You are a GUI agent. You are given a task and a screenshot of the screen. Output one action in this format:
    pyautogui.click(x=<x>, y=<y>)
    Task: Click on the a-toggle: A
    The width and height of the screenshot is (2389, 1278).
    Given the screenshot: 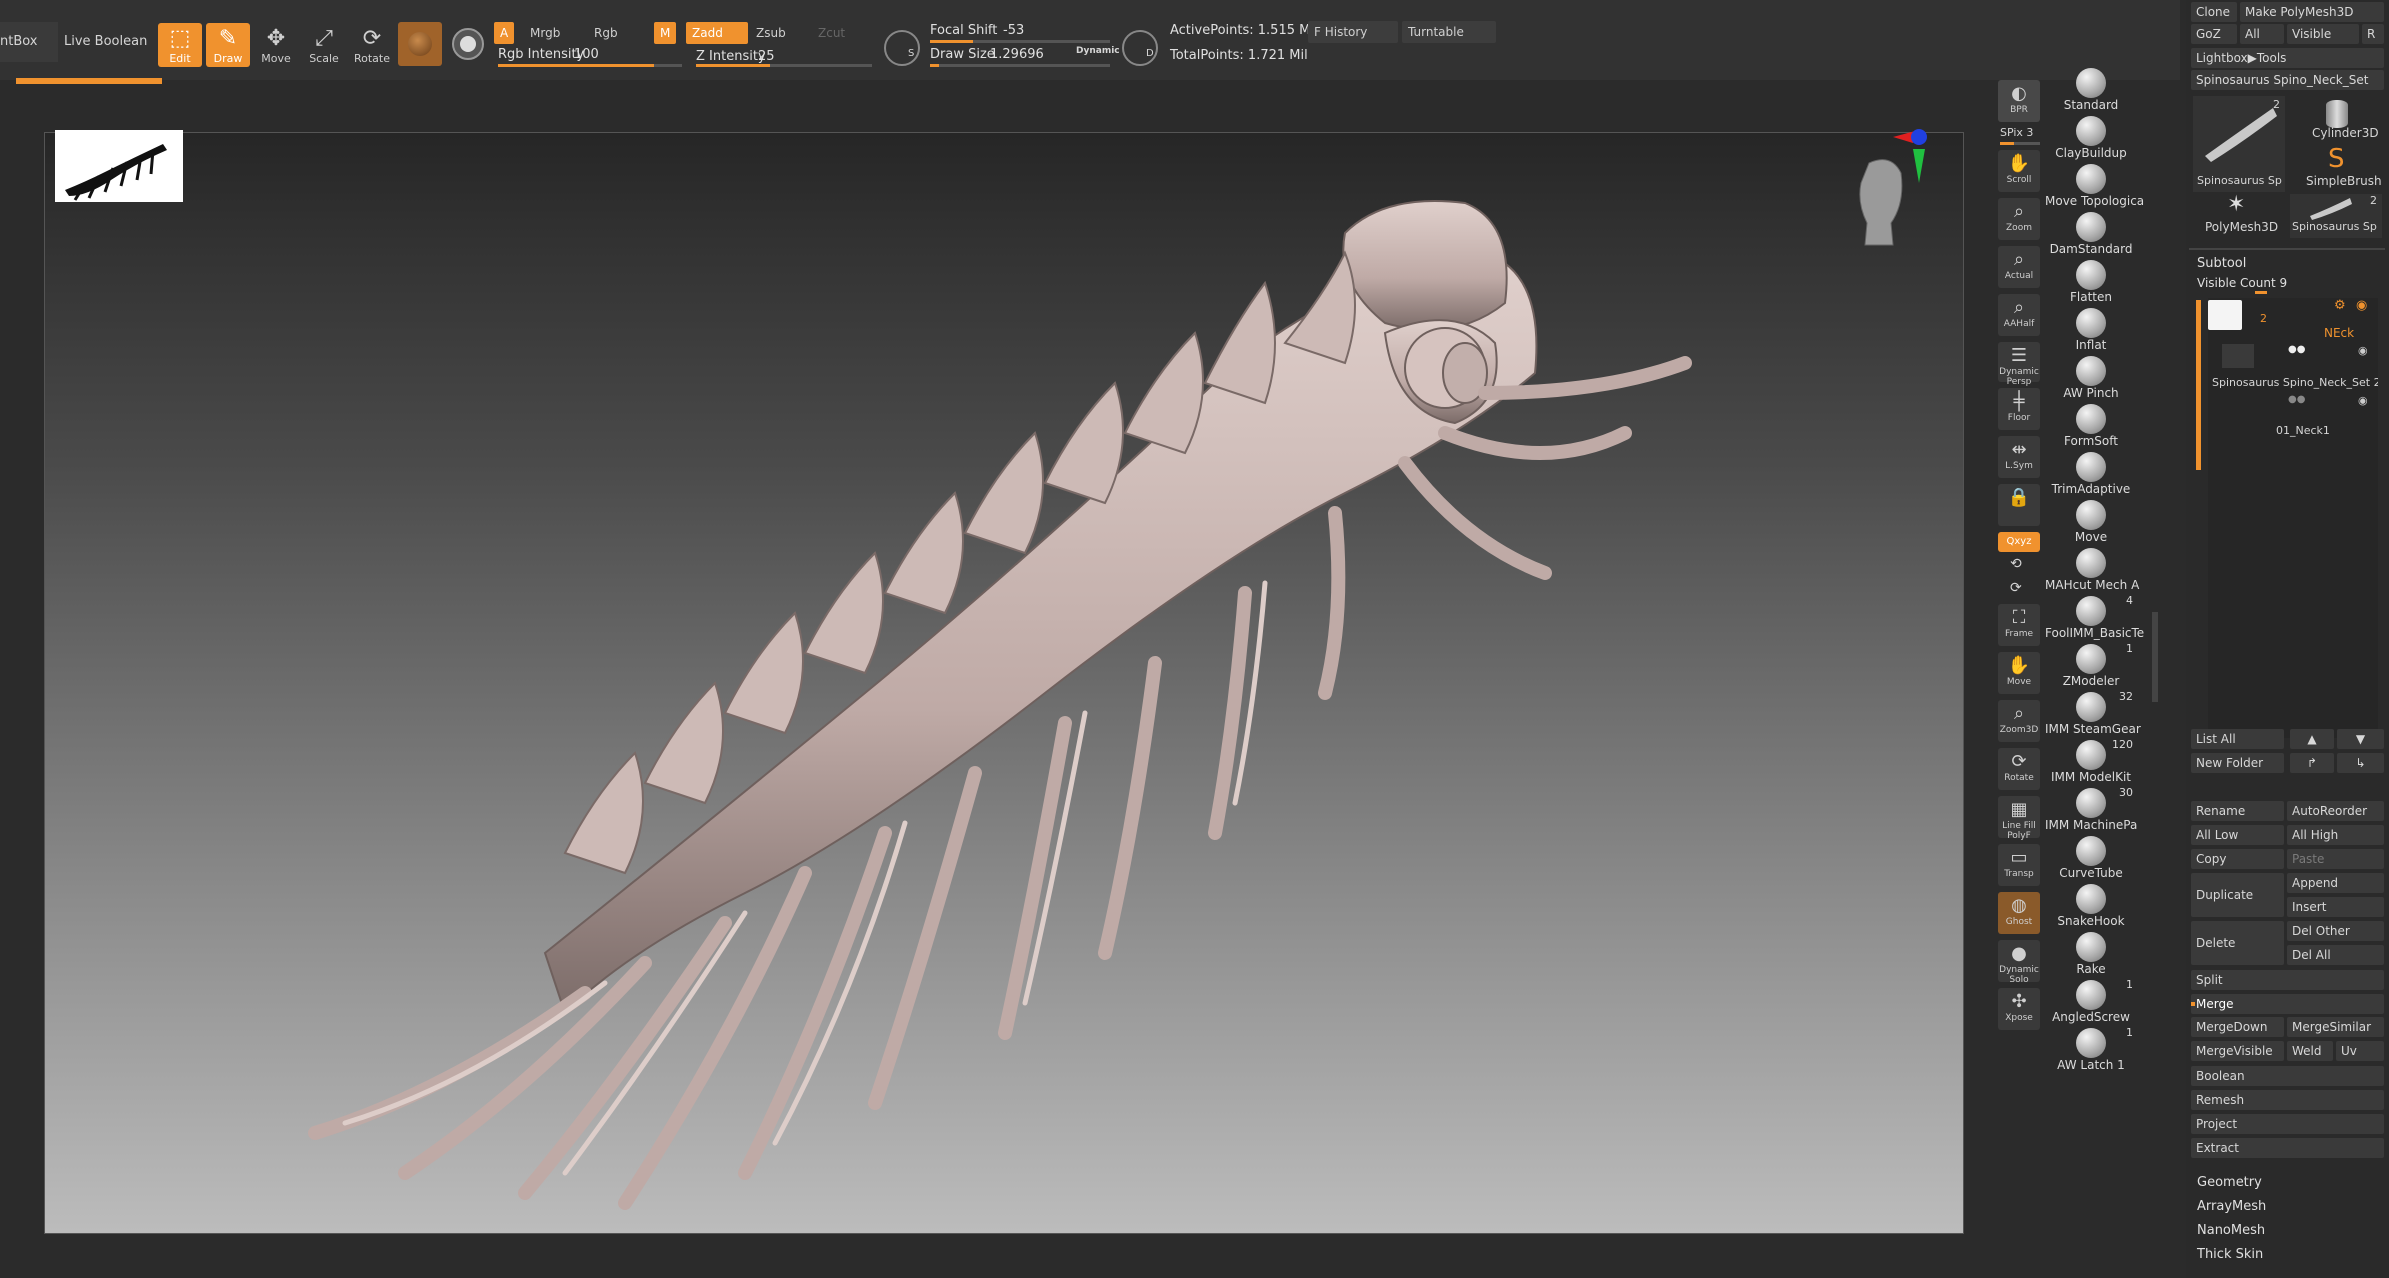 What is the action you would take?
    pyautogui.click(x=504, y=33)
    